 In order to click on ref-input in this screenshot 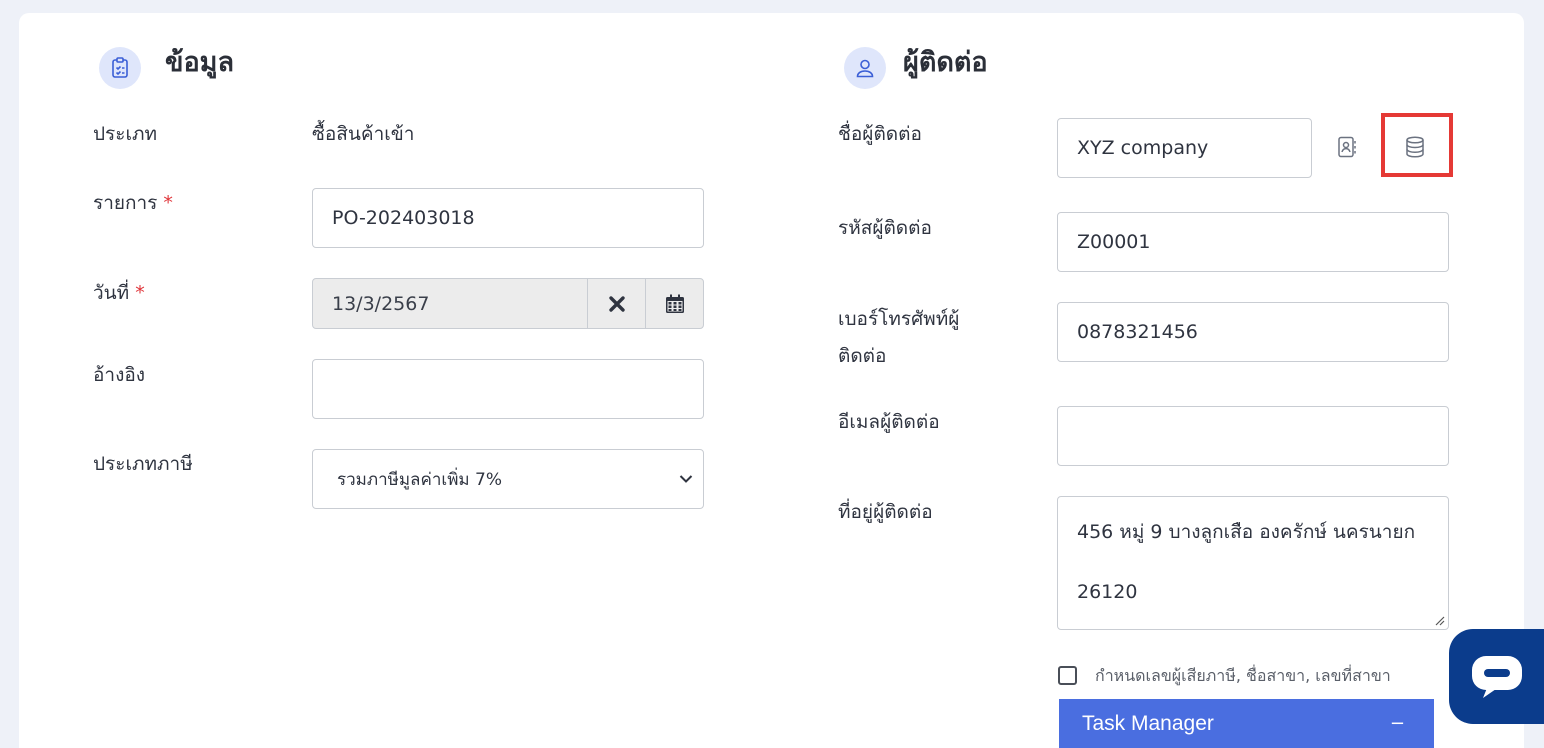, I will do `click(508, 389)`.